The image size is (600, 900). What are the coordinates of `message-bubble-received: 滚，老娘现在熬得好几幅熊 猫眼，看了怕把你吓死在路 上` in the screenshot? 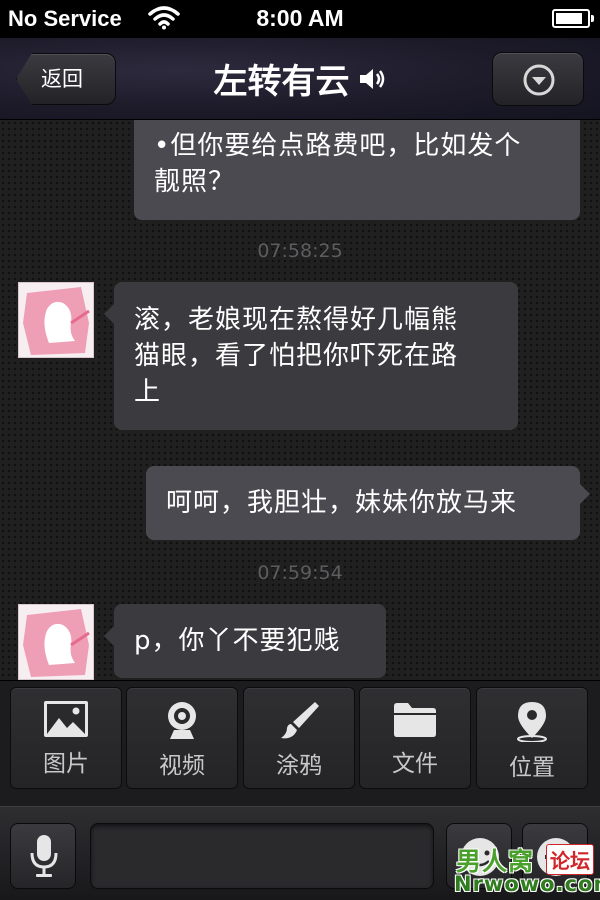 It's located at (311, 356).